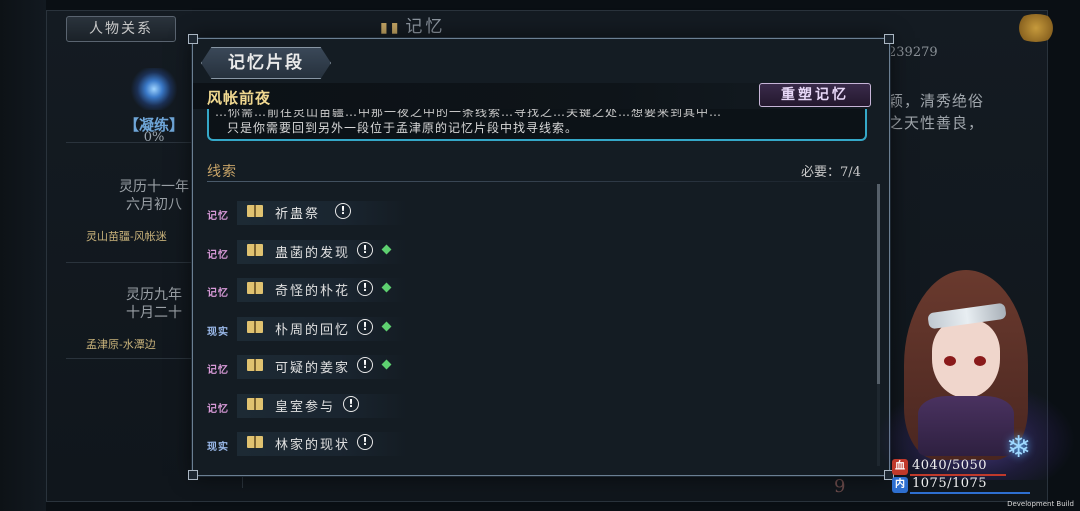 The image size is (1080, 511). What do you see at coordinates (154, 89) in the screenshot?
I see `glowing-orb-icon` at bounding box center [154, 89].